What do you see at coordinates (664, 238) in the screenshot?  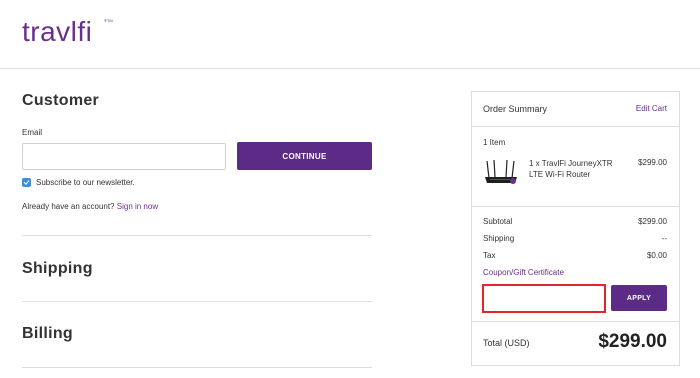 I see `shipping-value: --` at bounding box center [664, 238].